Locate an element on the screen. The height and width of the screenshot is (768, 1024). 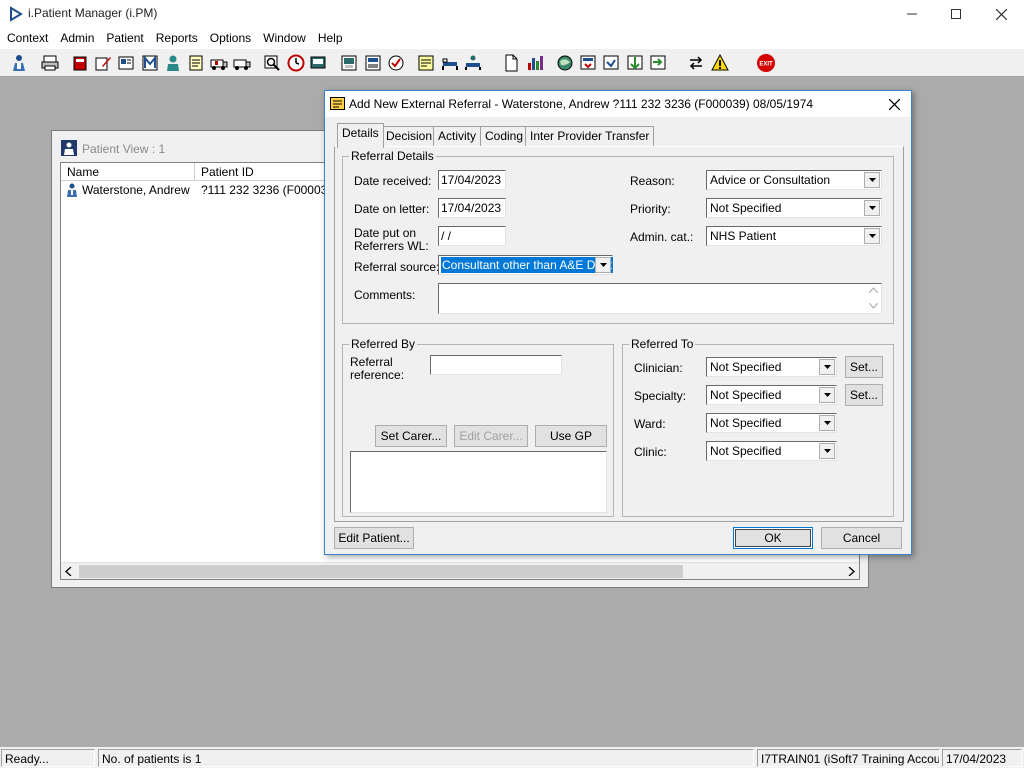
toolbar-card-button is located at coordinates (126, 63).